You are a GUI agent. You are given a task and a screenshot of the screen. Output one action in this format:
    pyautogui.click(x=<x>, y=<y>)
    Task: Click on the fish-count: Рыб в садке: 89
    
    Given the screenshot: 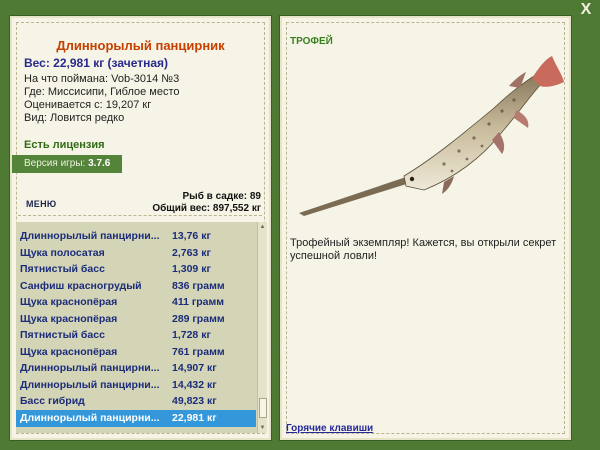 What is the action you would take?
    pyautogui.click(x=221, y=196)
    